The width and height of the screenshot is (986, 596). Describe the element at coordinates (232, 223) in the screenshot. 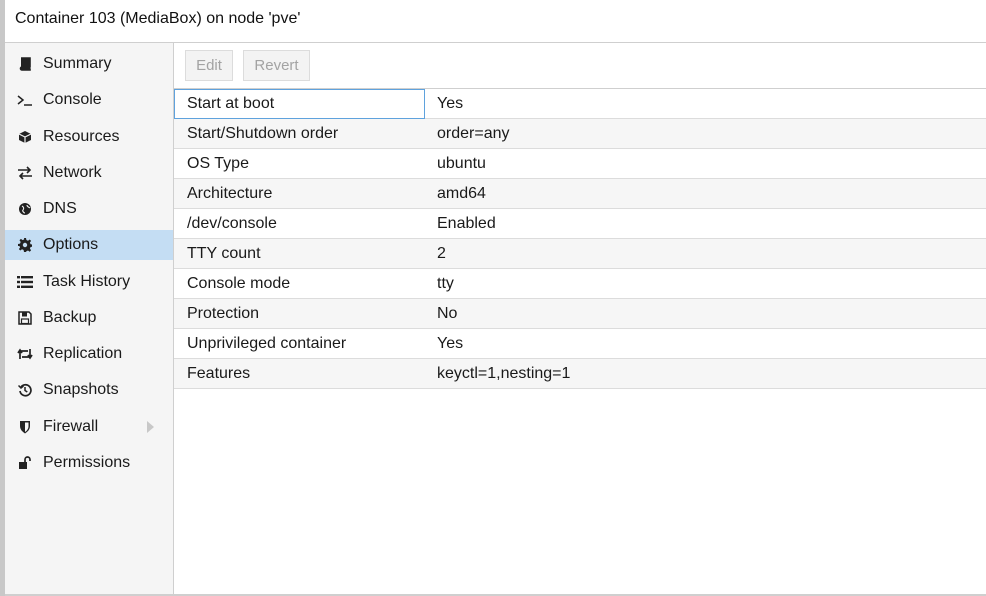

I see `option-key: /dev/console` at that location.